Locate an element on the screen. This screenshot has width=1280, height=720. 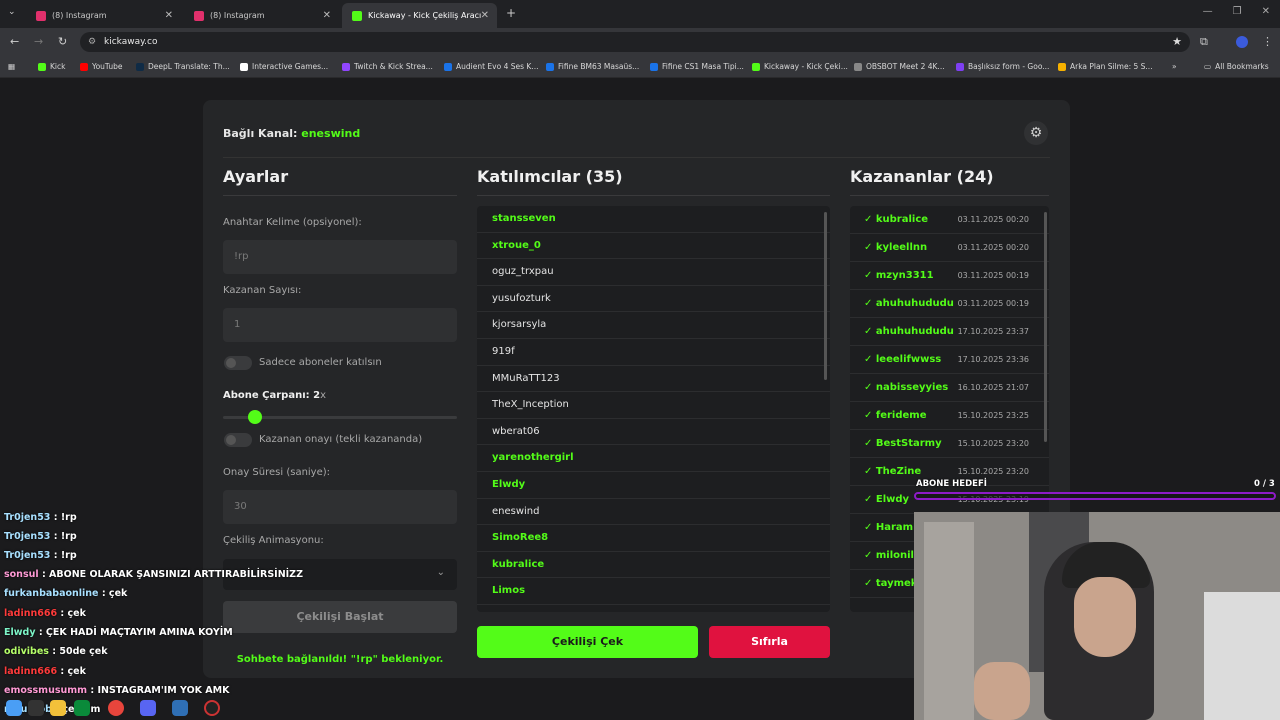
winner-confirm-toggle is located at coordinates (238, 440).